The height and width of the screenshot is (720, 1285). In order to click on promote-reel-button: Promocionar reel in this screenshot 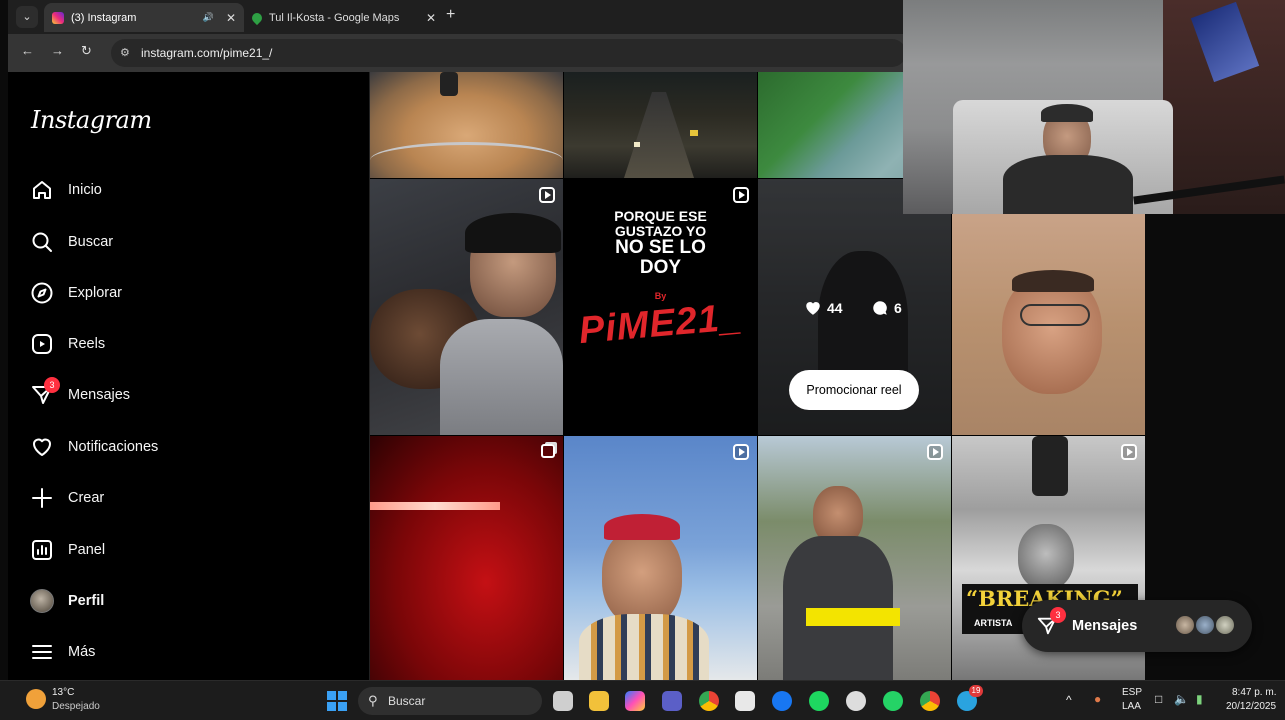, I will do `click(854, 390)`.